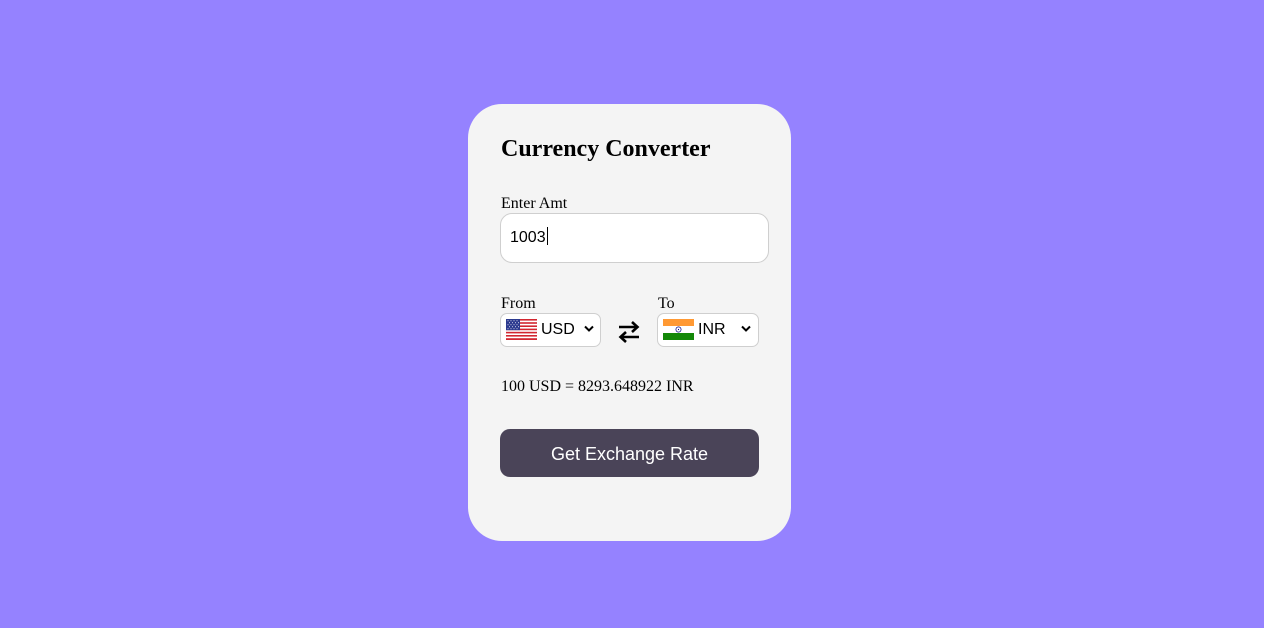 Image resolution: width=1264 pixels, height=628 pixels. Describe the element at coordinates (606, 149) in the screenshot. I see `page-title: Currency Converter` at that location.